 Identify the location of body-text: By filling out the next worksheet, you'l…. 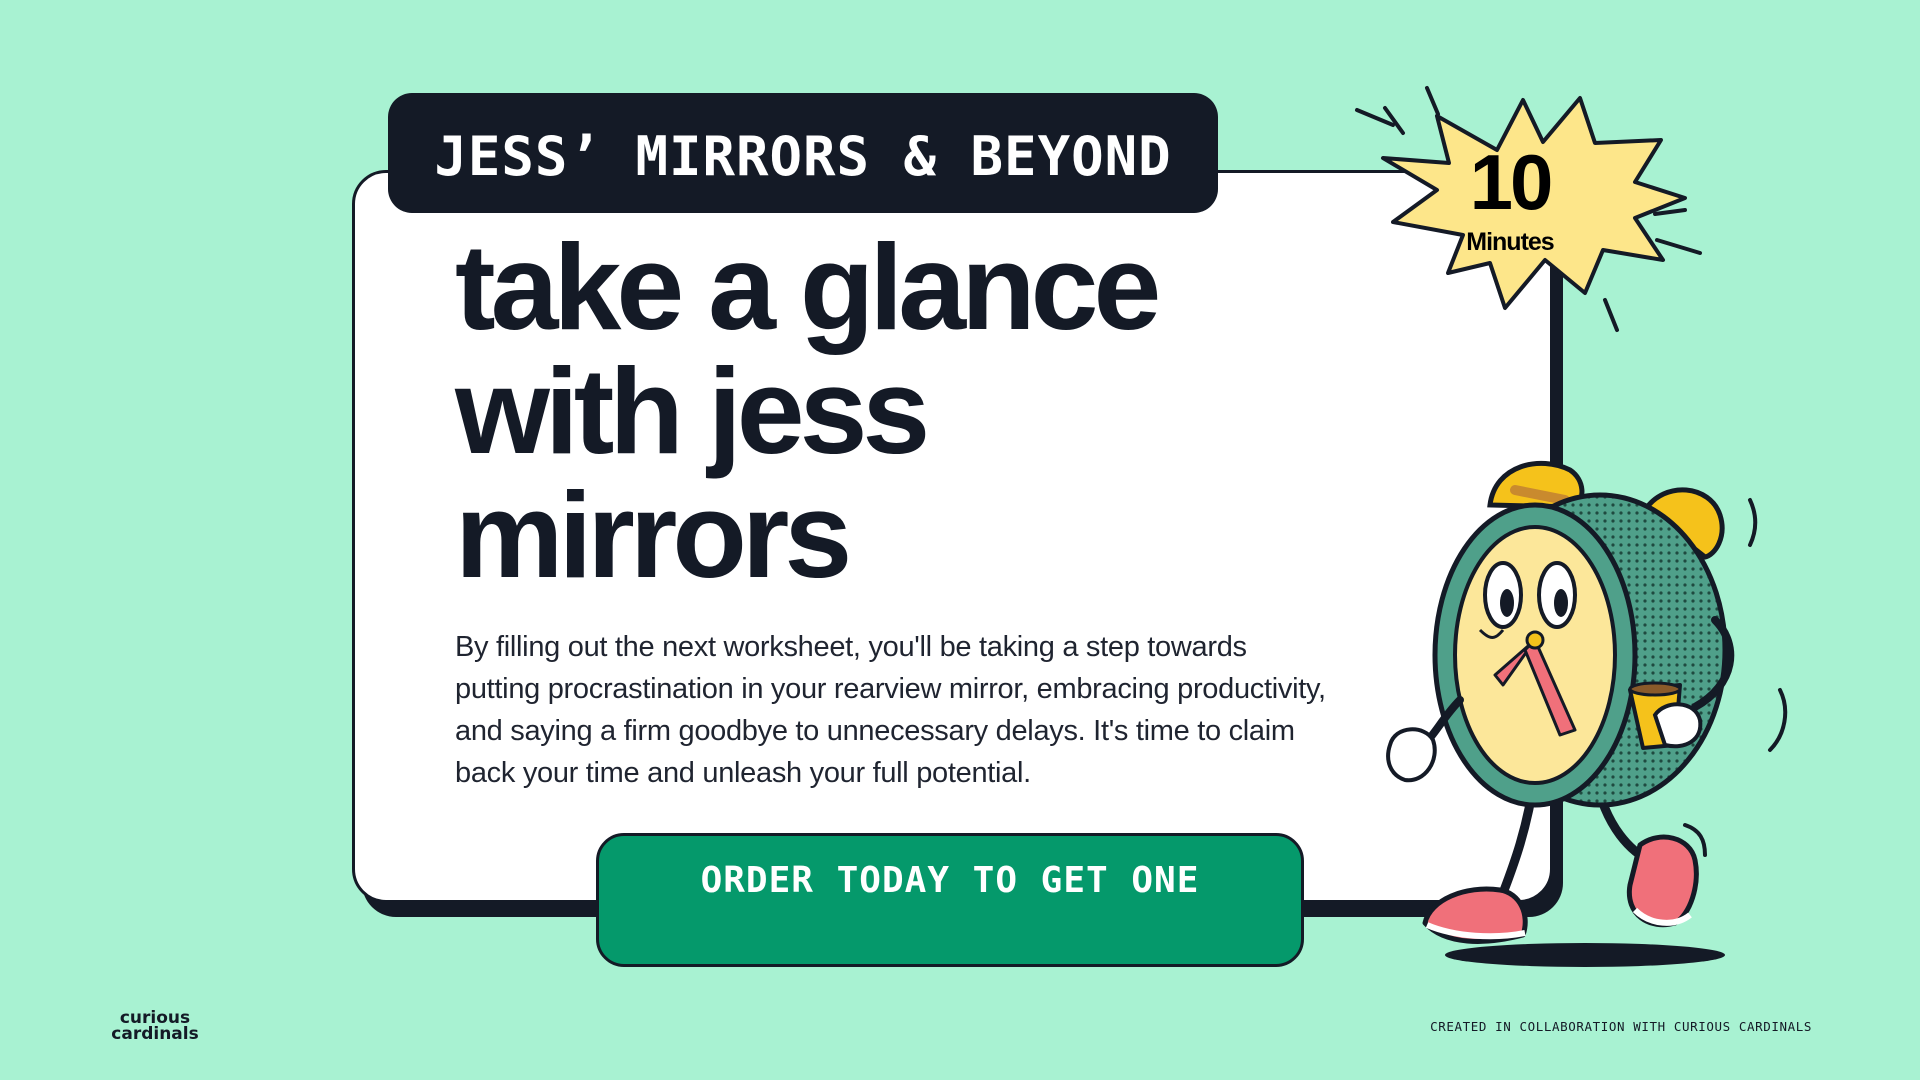
(890, 710).